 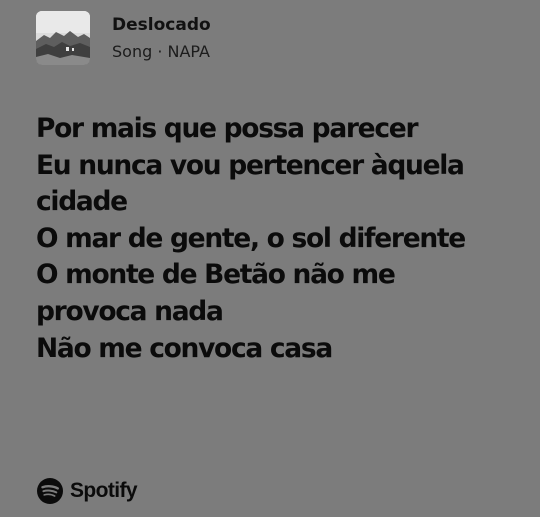 I want to click on track-title: Deslocado, so click(x=161, y=25).